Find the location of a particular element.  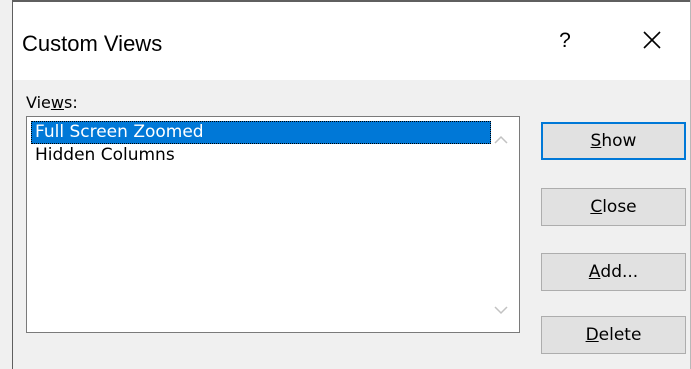

views-label-text-1: Vie is located at coordinates (38, 102).